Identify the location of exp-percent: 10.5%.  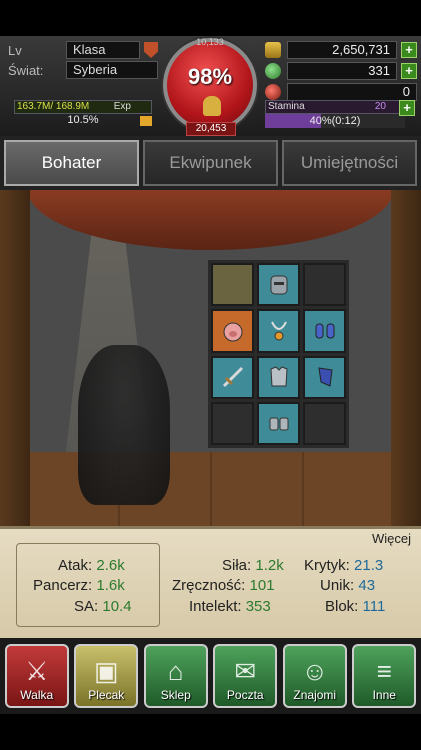
(83, 120).